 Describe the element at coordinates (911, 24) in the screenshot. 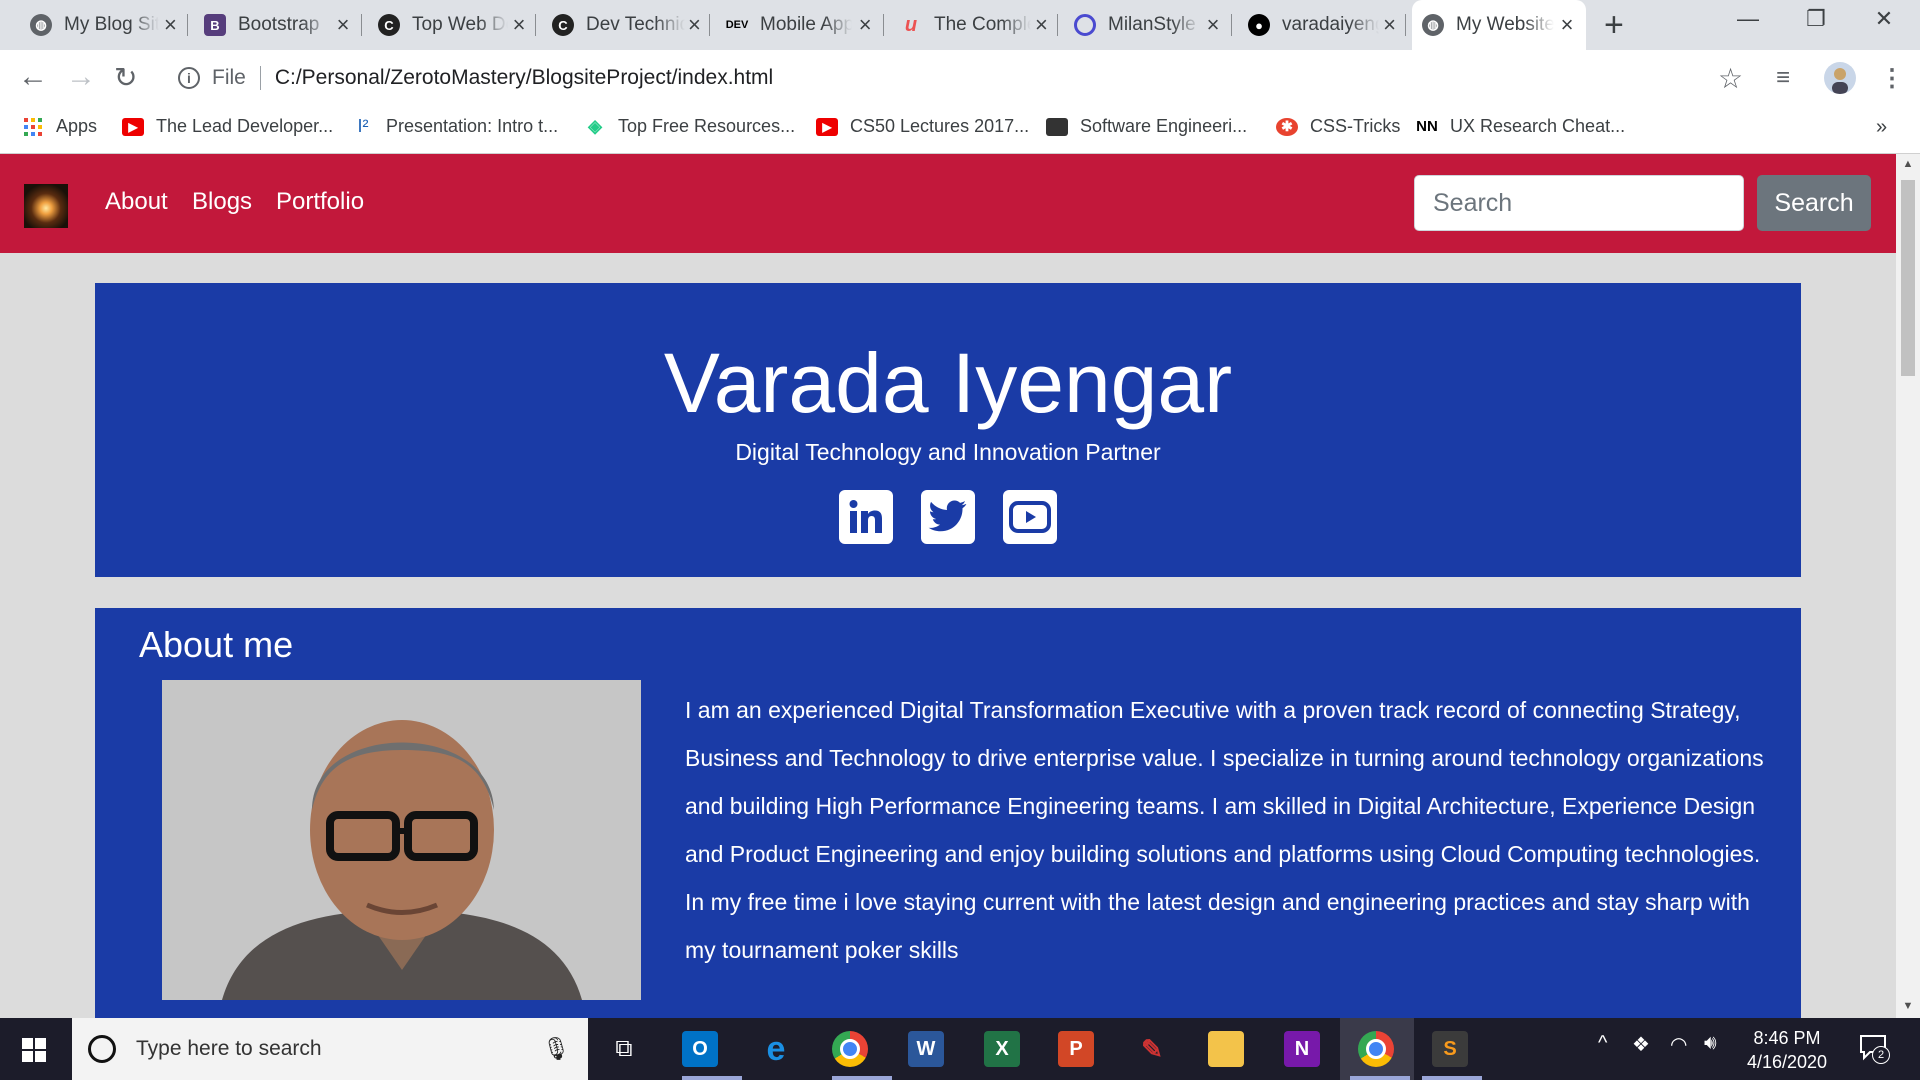

I see `udemy-icon: u` at that location.